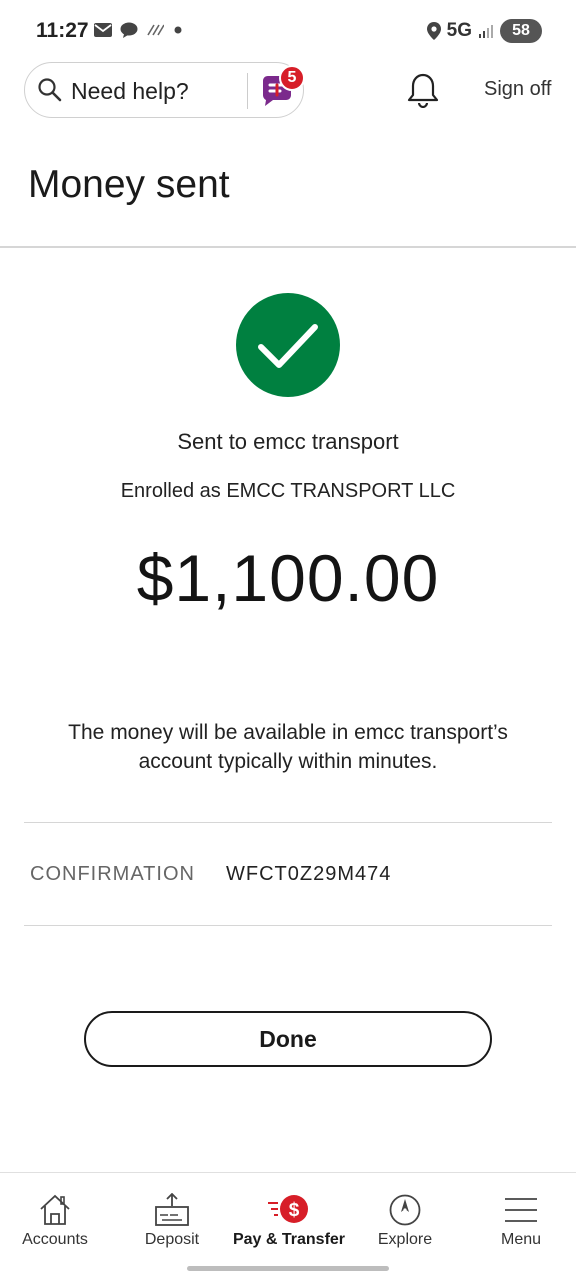 This screenshot has height=1280, width=576. I want to click on success-check-badge, so click(288, 345).